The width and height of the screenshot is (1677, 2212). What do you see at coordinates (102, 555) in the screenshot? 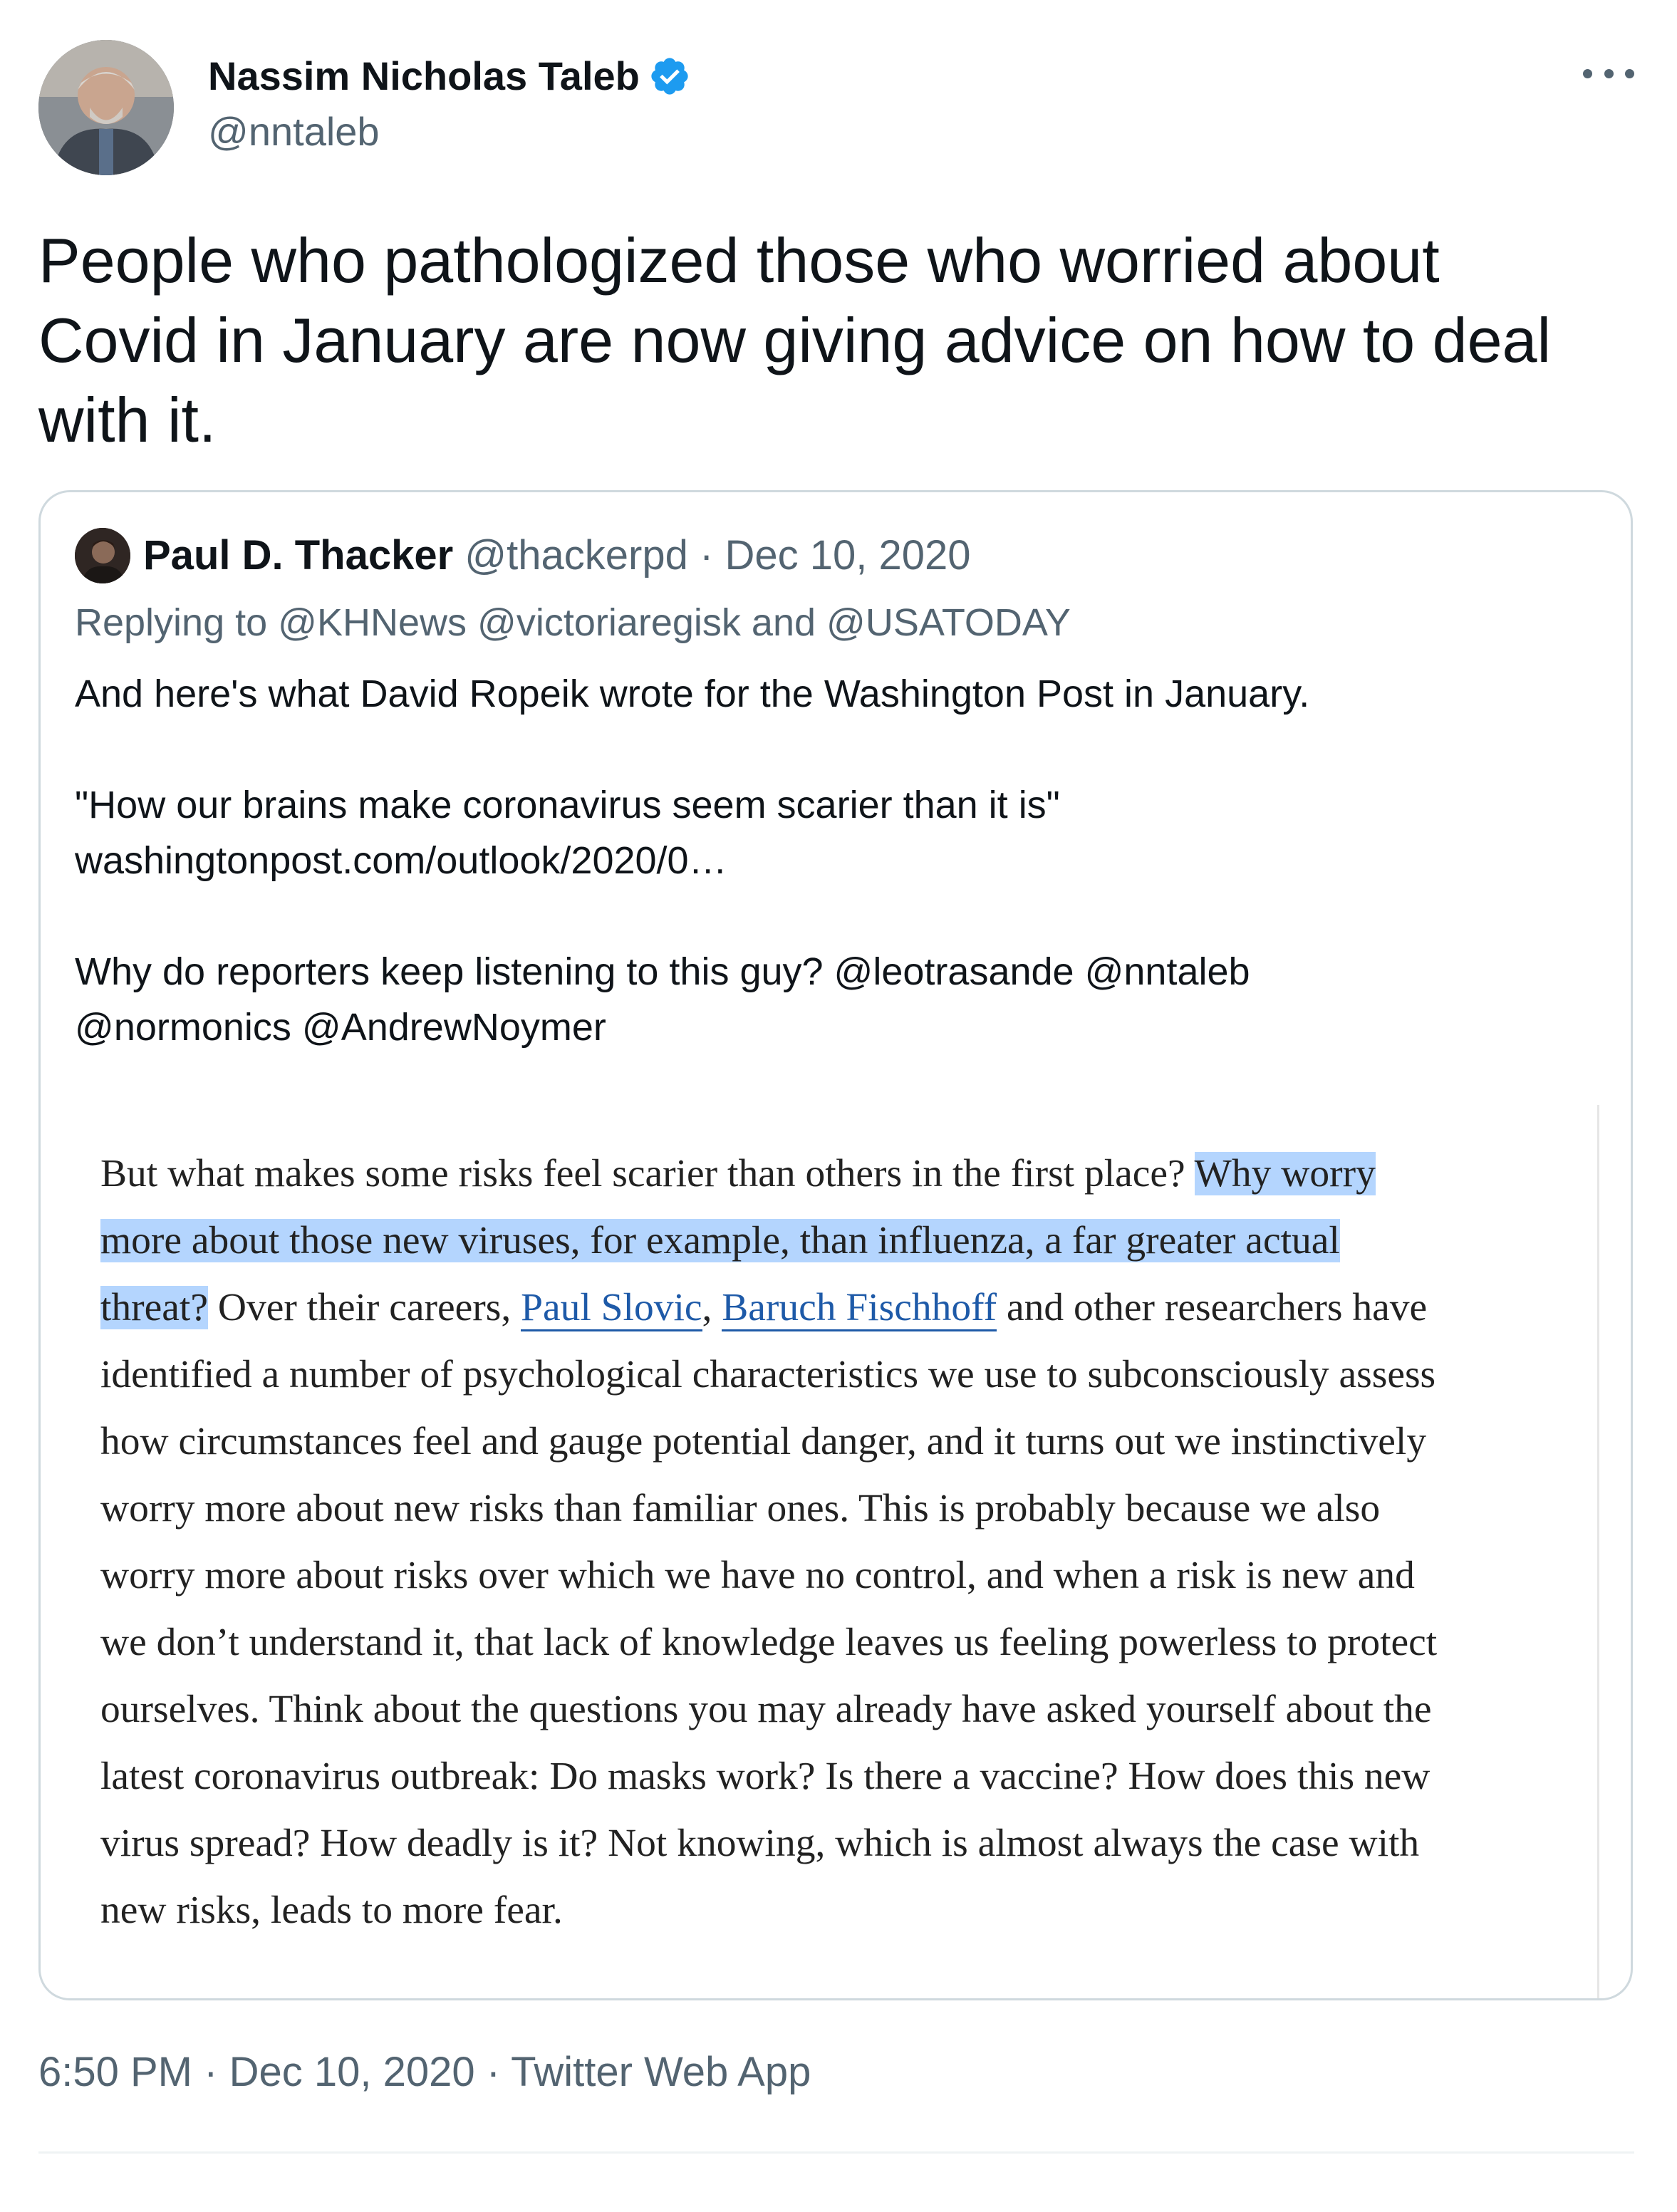
I see `quoted-author-avatar` at bounding box center [102, 555].